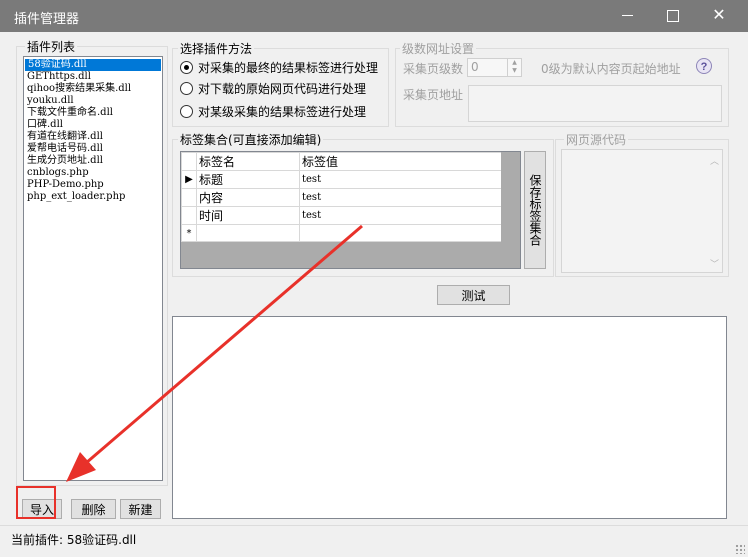 The width and height of the screenshot is (748, 557). I want to click on grid-header-row: 标签名 标签值, so click(341, 161).